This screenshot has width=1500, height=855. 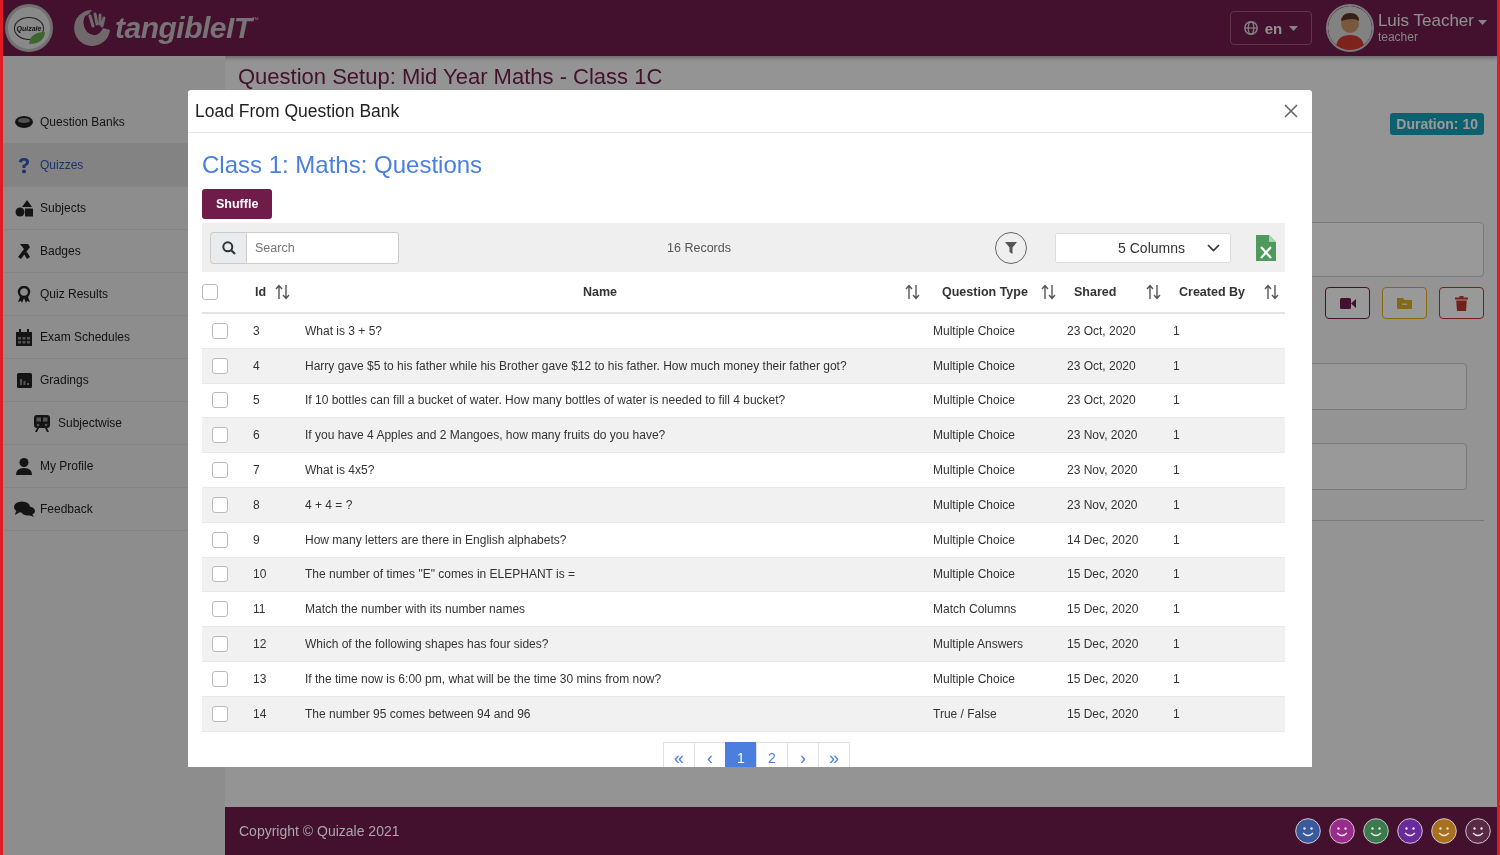 What do you see at coordinates (256, 539) in the screenshot?
I see `table-cell: 9` at bounding box center [256, 539].